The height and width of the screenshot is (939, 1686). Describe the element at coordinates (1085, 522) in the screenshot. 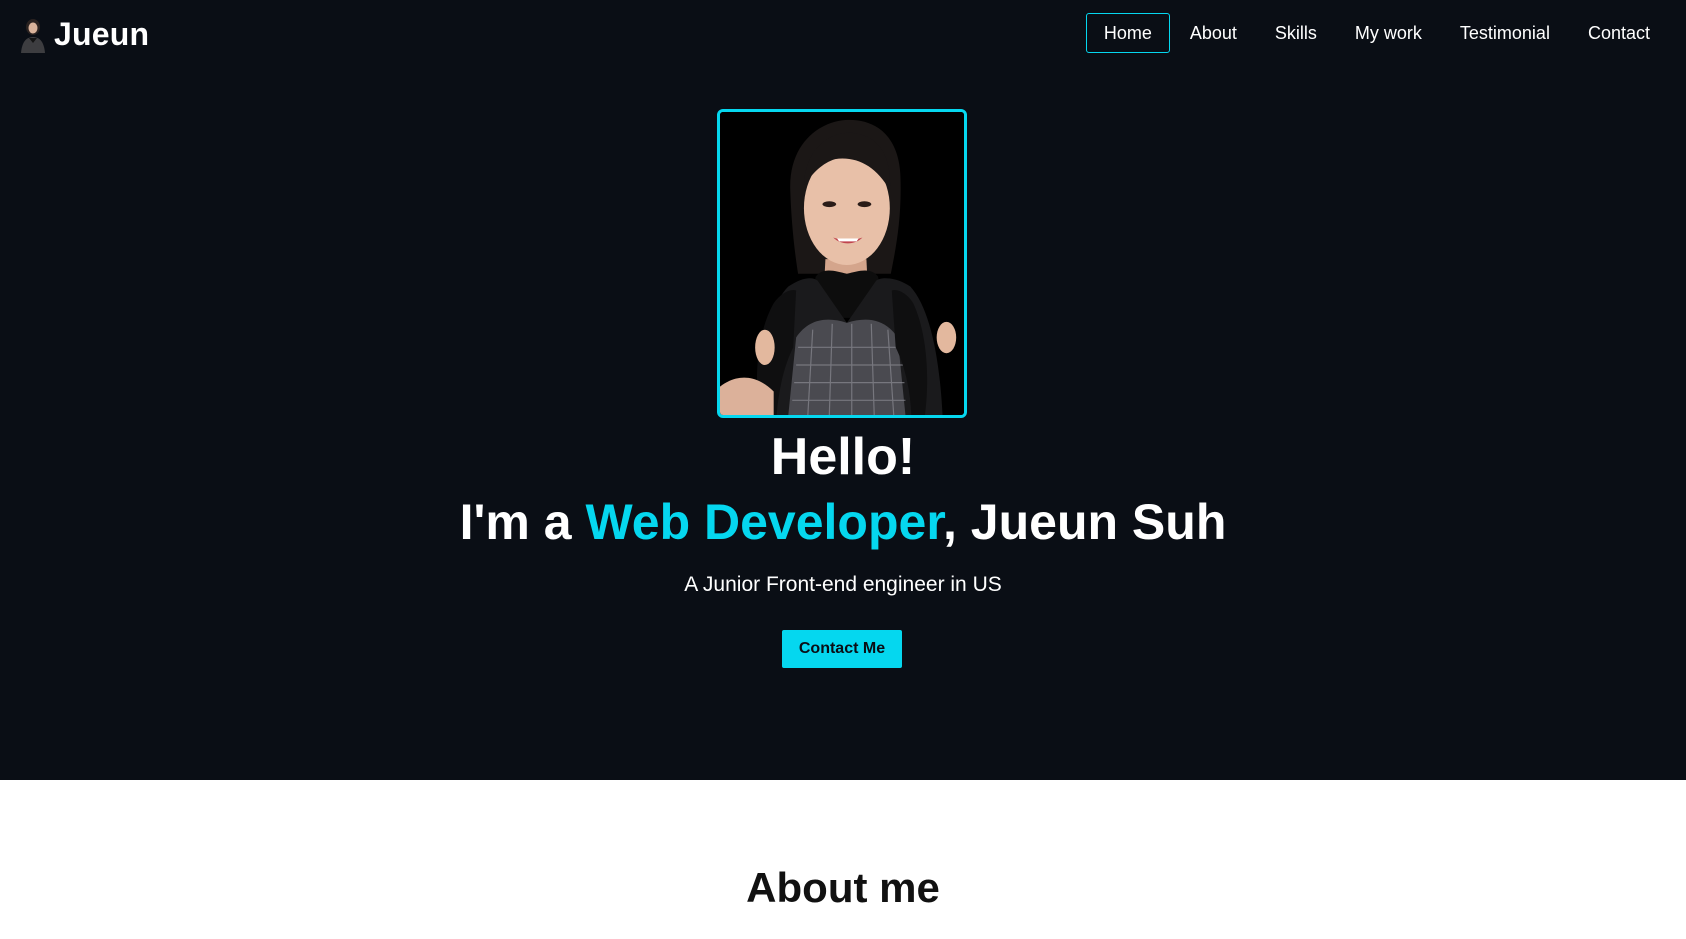

I see `hero-intro-suffix: , Jueun Suh` at that location.